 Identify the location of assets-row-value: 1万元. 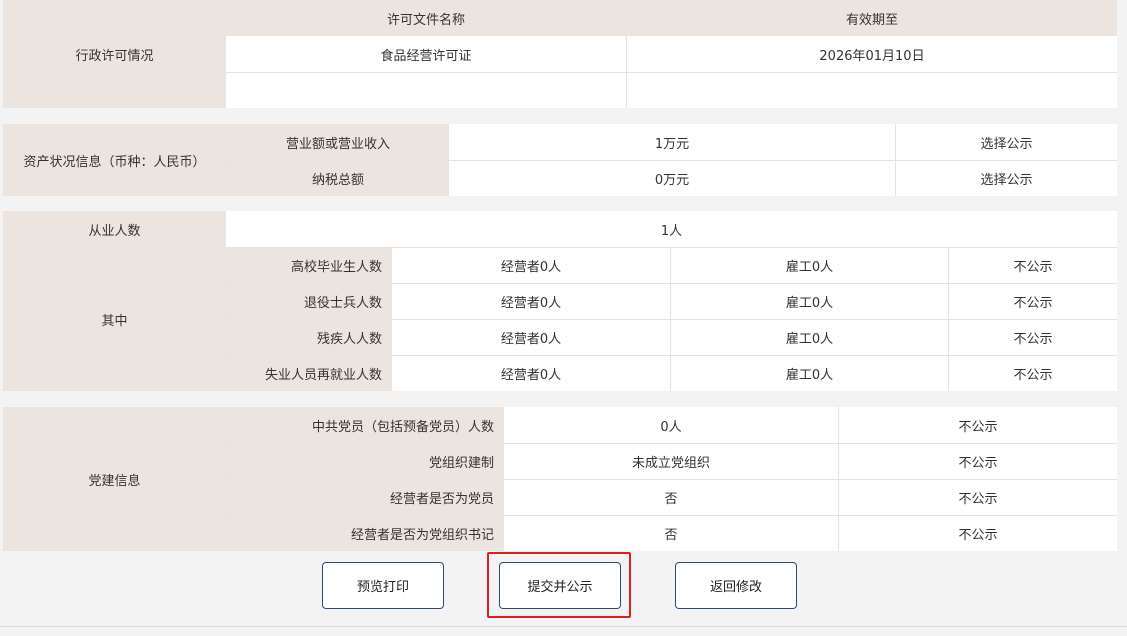
(672, 142).